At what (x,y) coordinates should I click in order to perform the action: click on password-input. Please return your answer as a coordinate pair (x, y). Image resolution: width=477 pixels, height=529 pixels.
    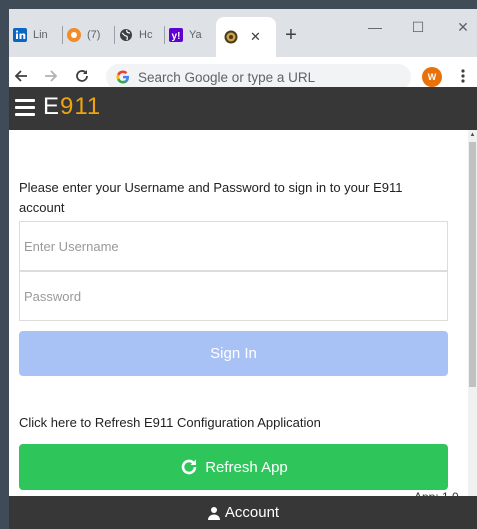
    Looking at the image, I should click on (235, 296).